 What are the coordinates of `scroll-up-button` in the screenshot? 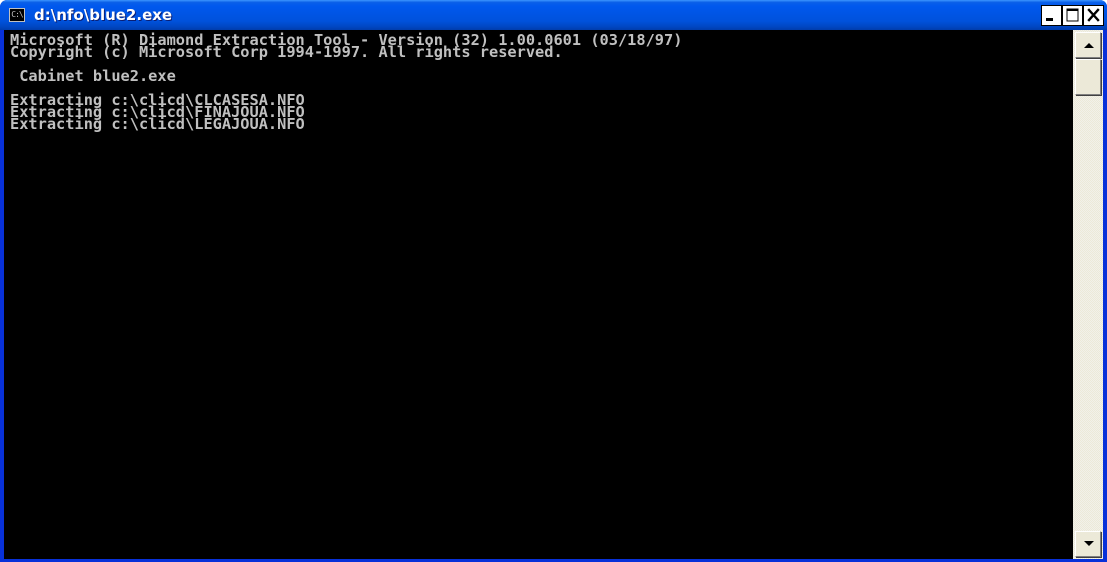 It's located at (1088, 45).